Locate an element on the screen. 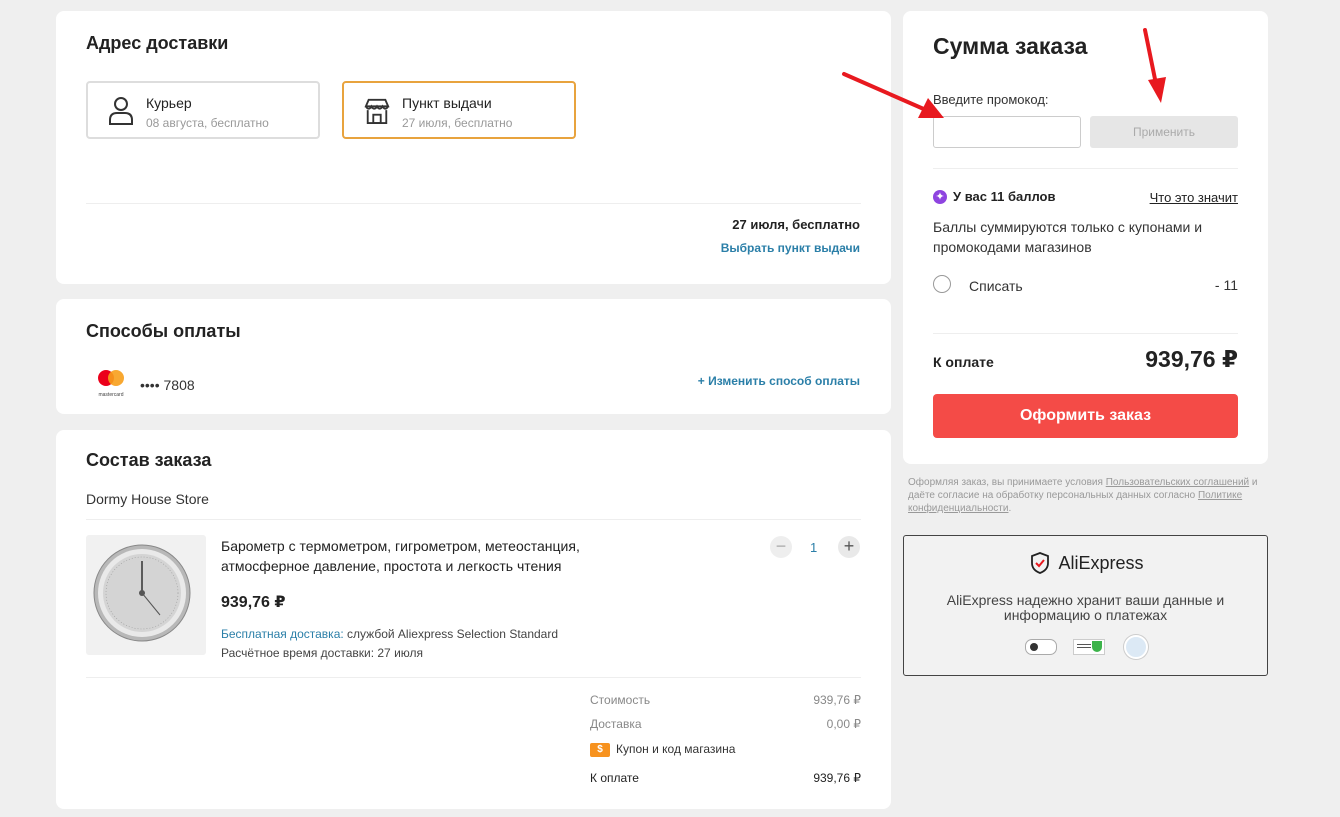 The width and height of the screenshot is (1340, 817). total-value: 939,76 ₽ is located at coordinates (1191, 359).